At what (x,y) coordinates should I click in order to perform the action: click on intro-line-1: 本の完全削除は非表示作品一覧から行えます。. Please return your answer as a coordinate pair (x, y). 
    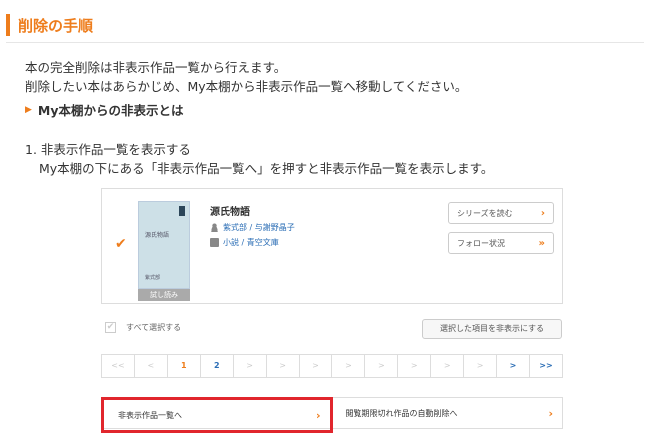
    Looking at the image, I should click on (156, 67).